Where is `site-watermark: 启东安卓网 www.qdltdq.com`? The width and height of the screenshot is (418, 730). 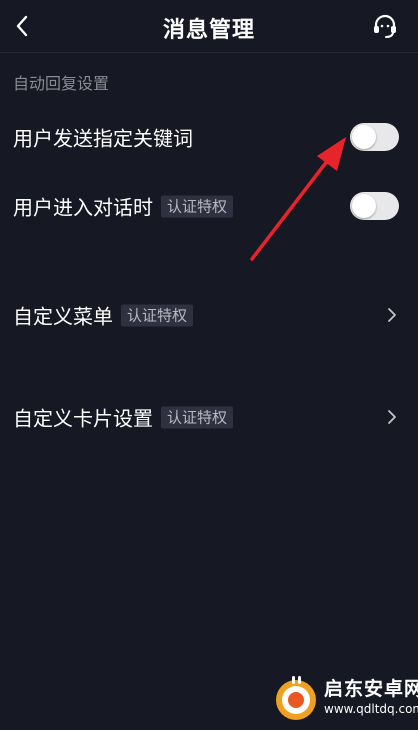
site-watermark: 启东安卓网 www.qdltdq.com is located at coordinates (345, 698).